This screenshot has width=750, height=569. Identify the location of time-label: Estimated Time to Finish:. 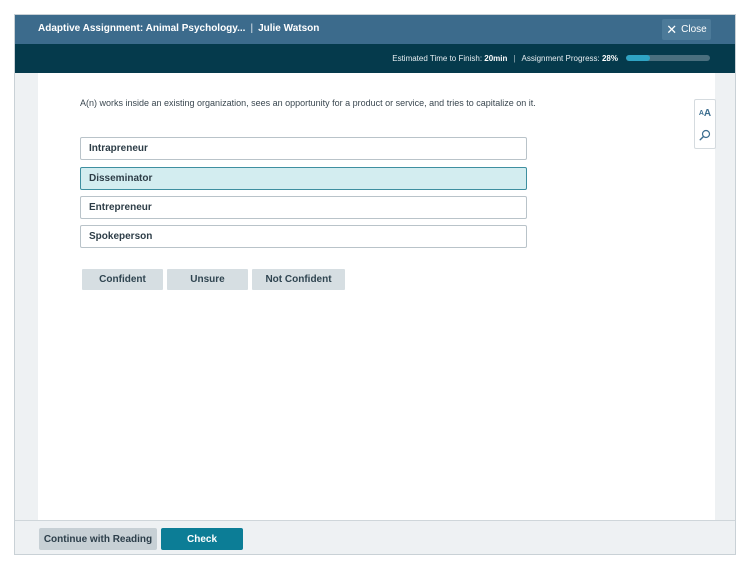
(437, 58).